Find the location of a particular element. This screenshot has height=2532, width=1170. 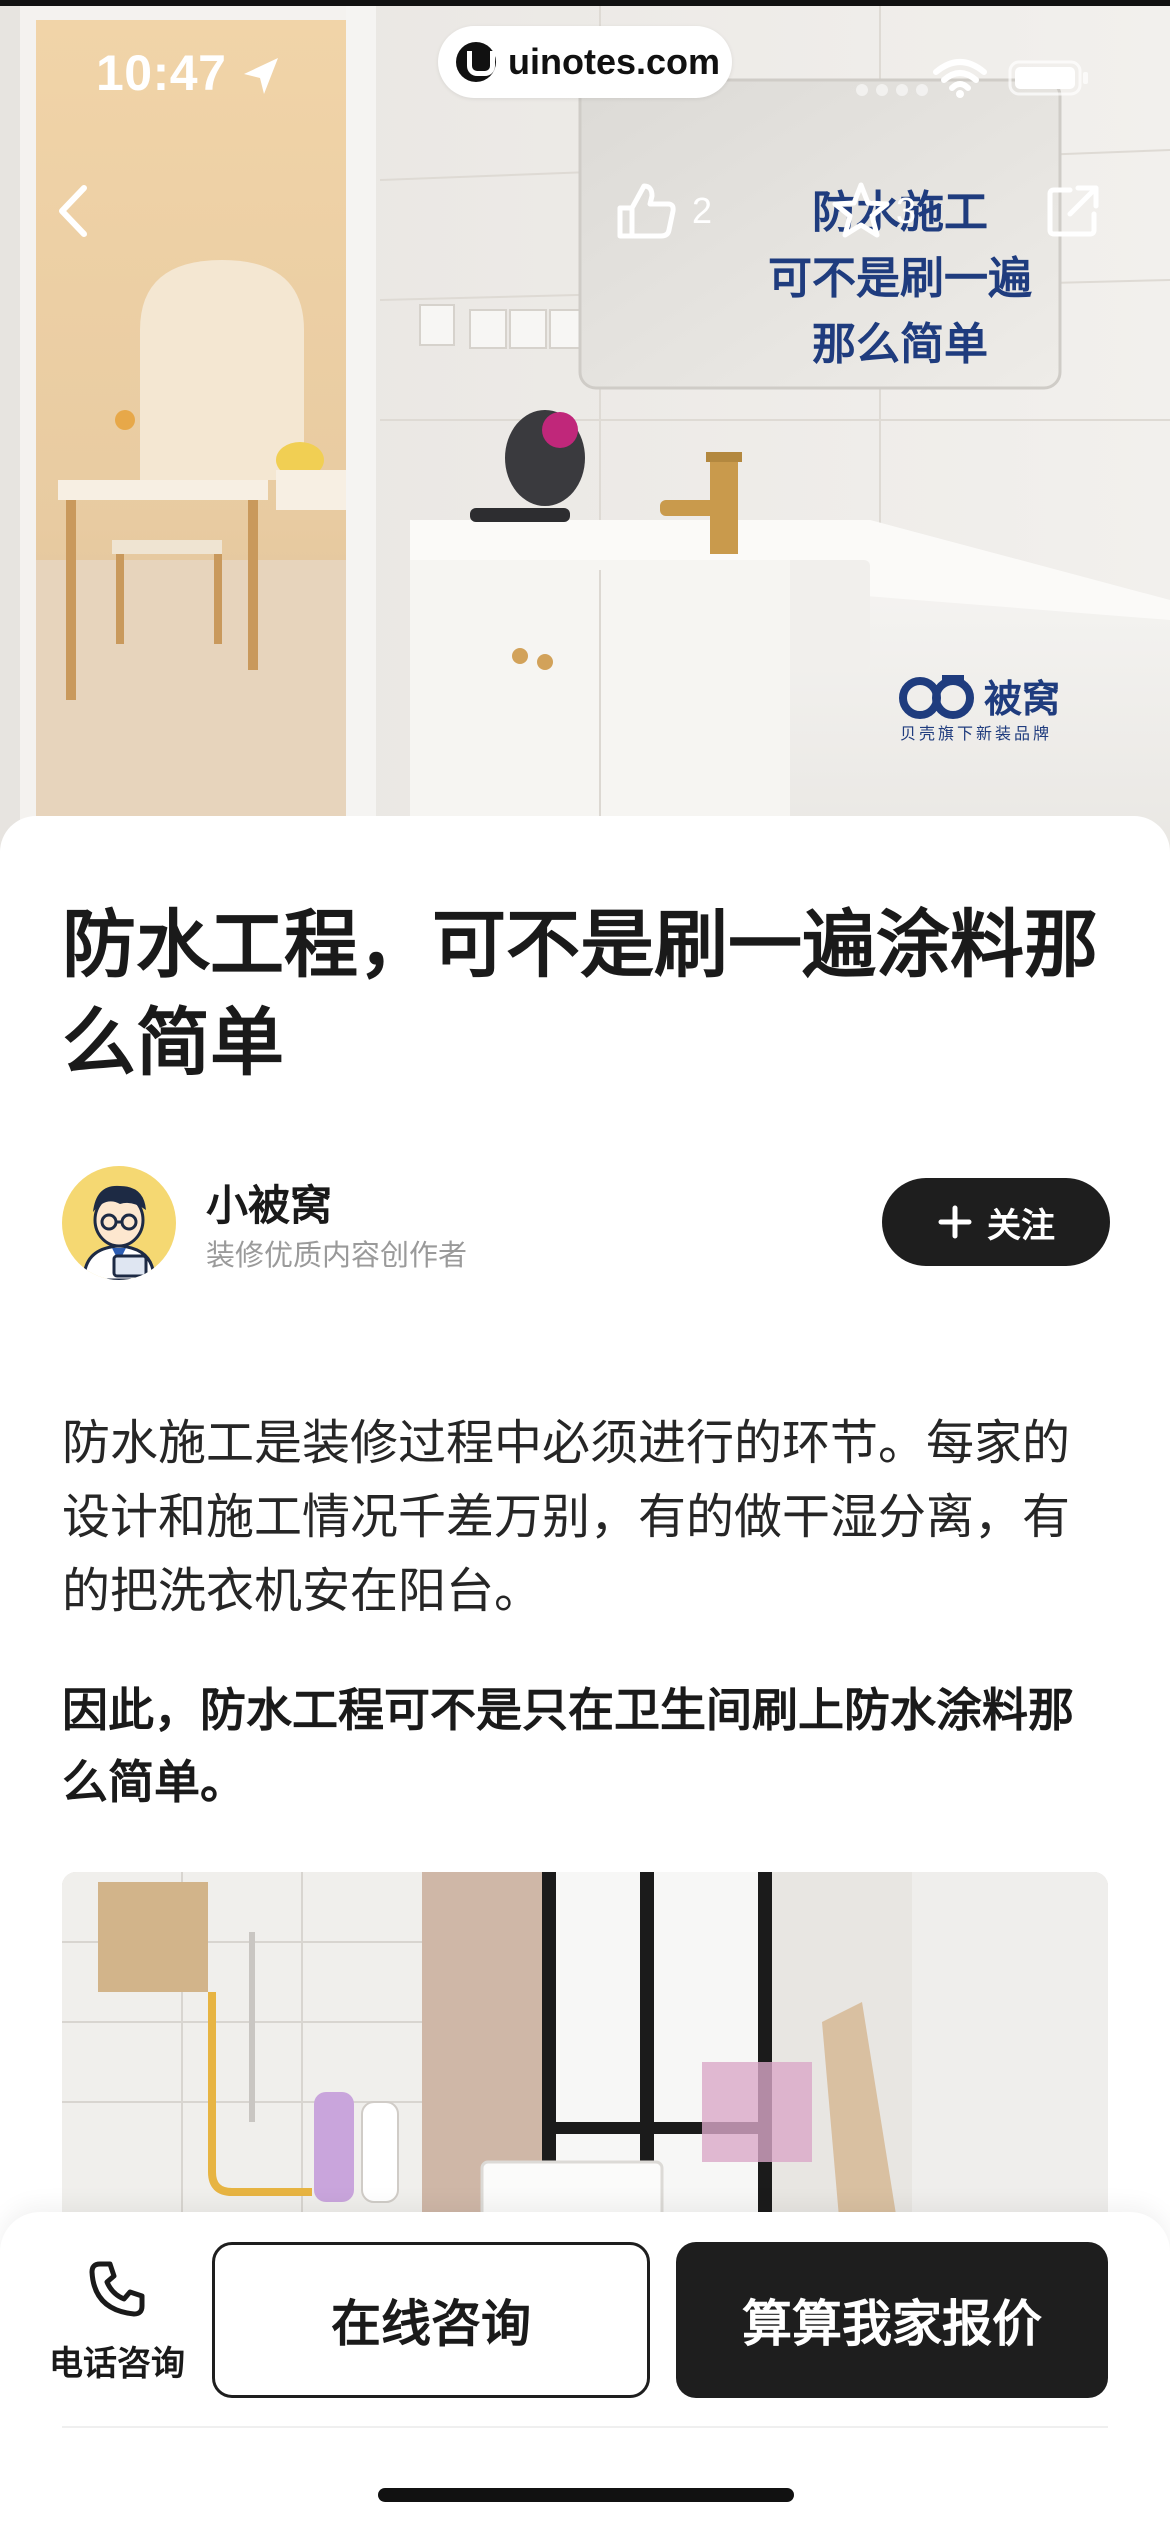

favorite-button: 3 is located at coordinates (873, 211).